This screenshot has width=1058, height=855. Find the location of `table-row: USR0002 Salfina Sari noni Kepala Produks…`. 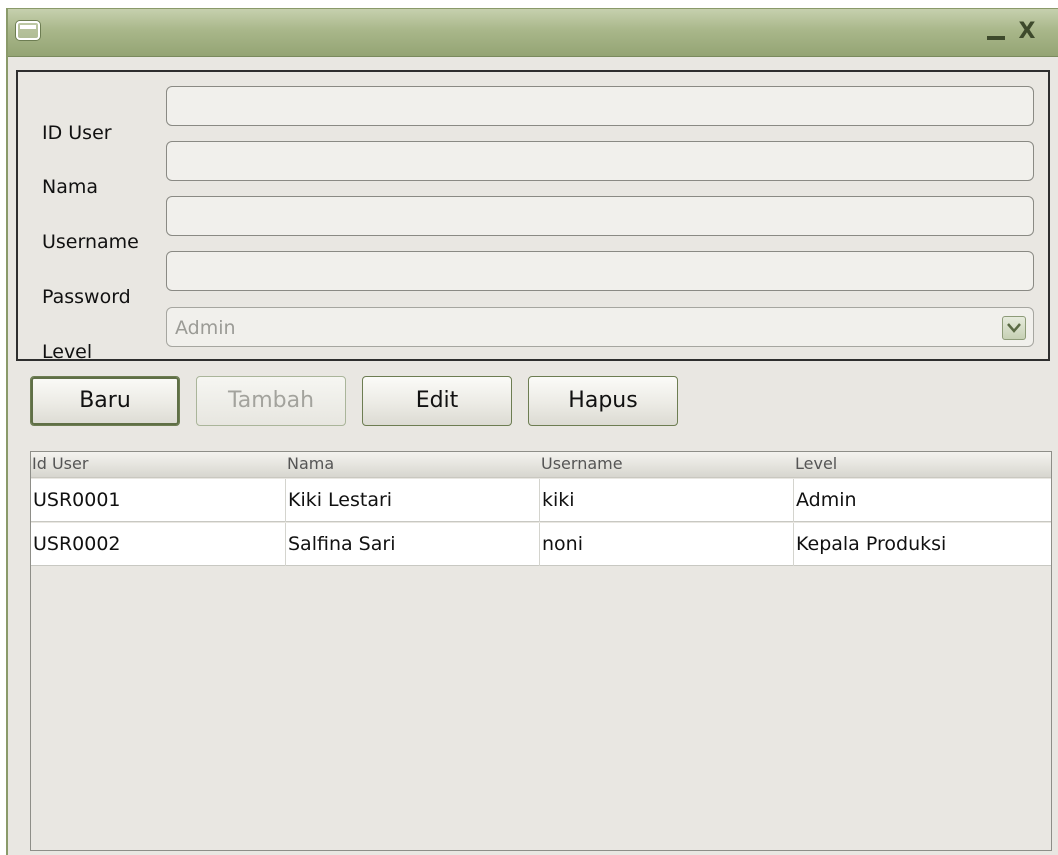

table-row: USR0002 Salfina Sari noni Kepala Produks… is located at coordinates (541, 544).